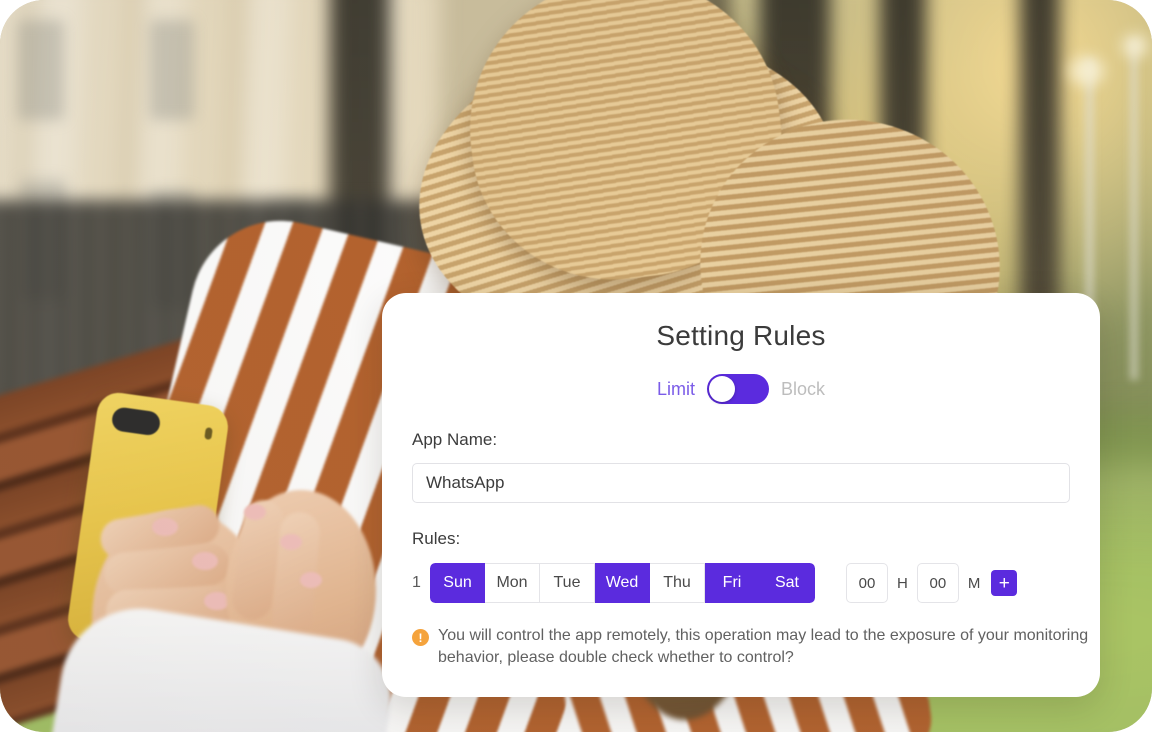 This screenshot has height=732, width=1152. What do you see at coordinates (420, 637) in the screenshot?
I see `warning-exclamation-icon: !` at bounding box center [420, 637].